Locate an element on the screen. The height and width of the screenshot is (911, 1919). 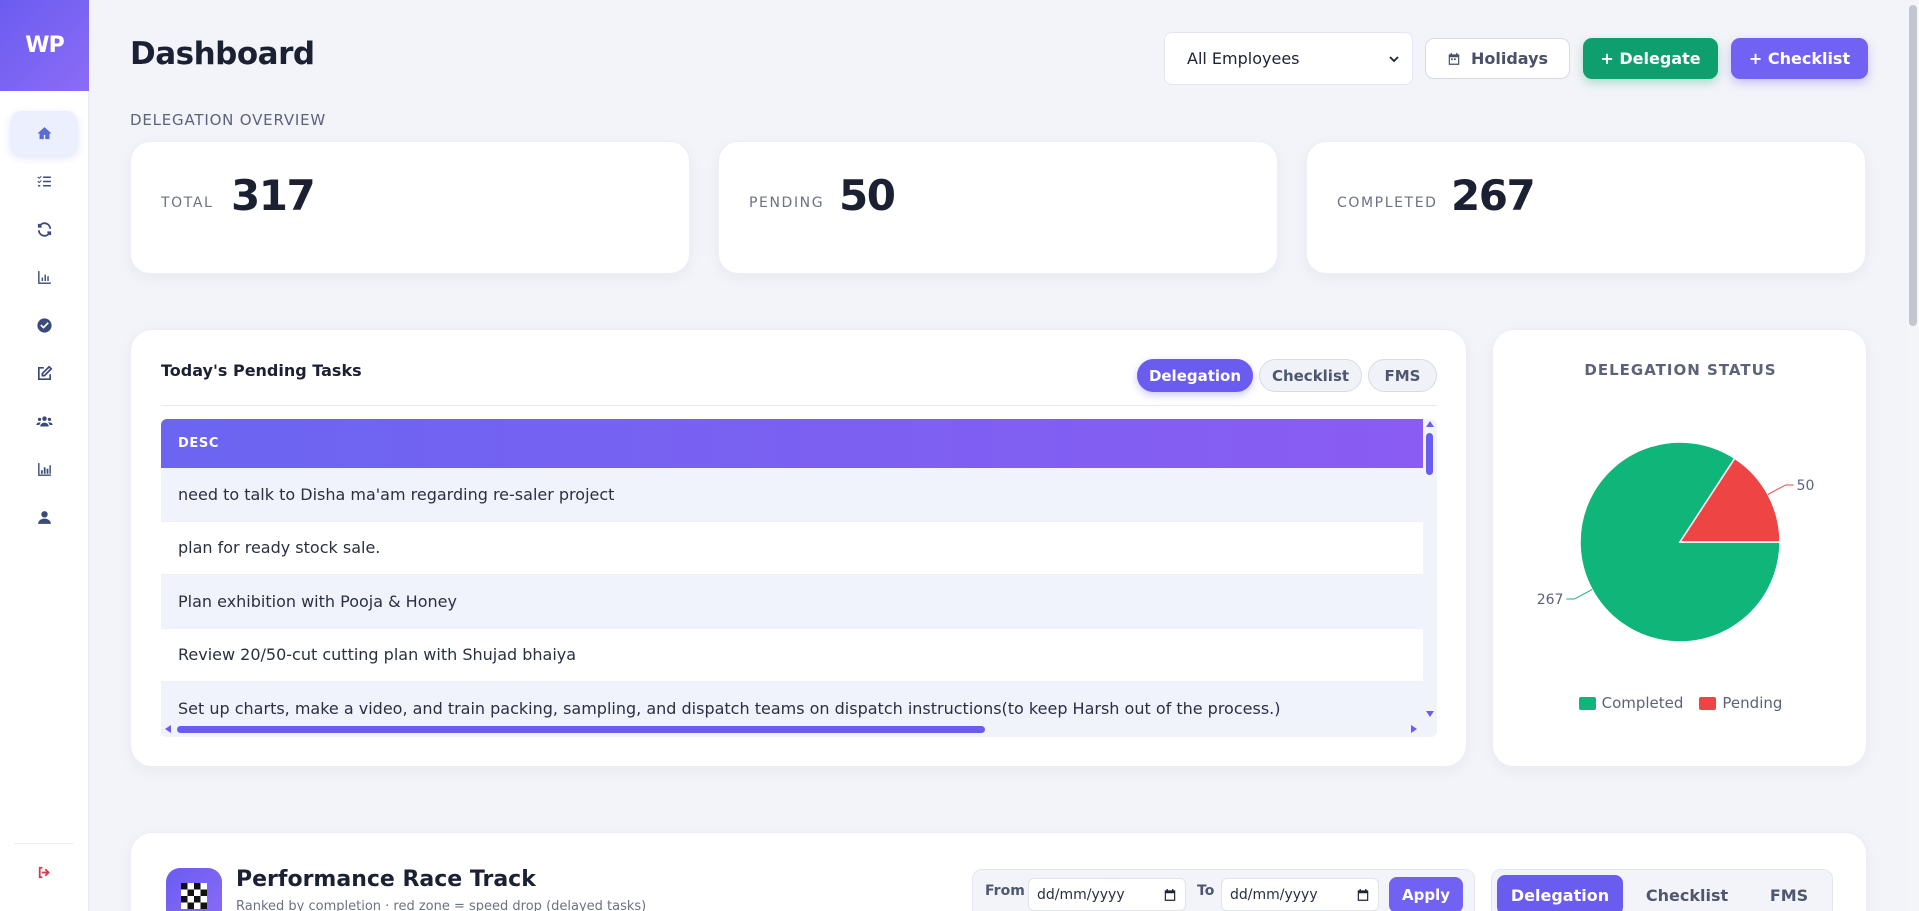
list-check-icon is located at coordinates (43, 180).